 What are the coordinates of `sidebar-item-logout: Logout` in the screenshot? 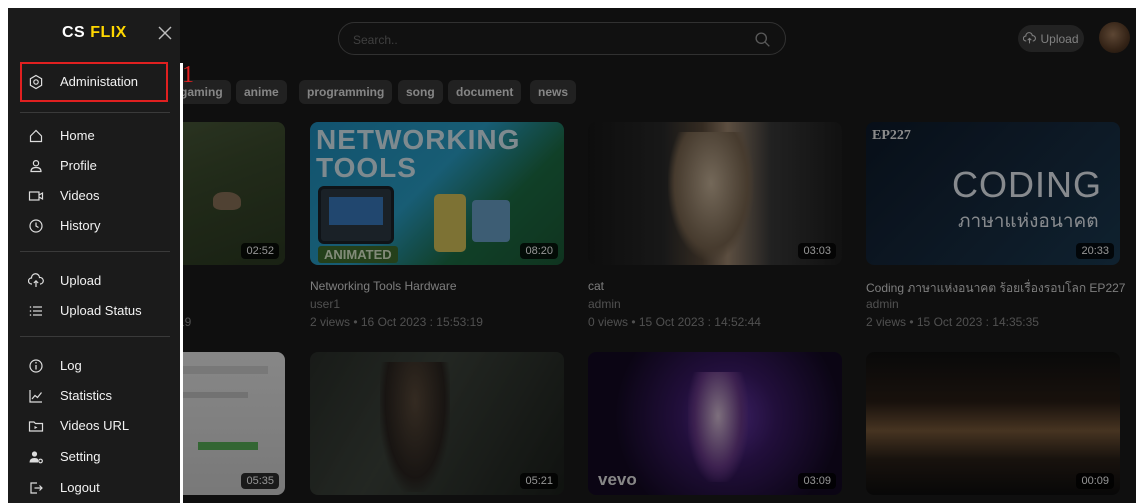 It's located at (94, 488).